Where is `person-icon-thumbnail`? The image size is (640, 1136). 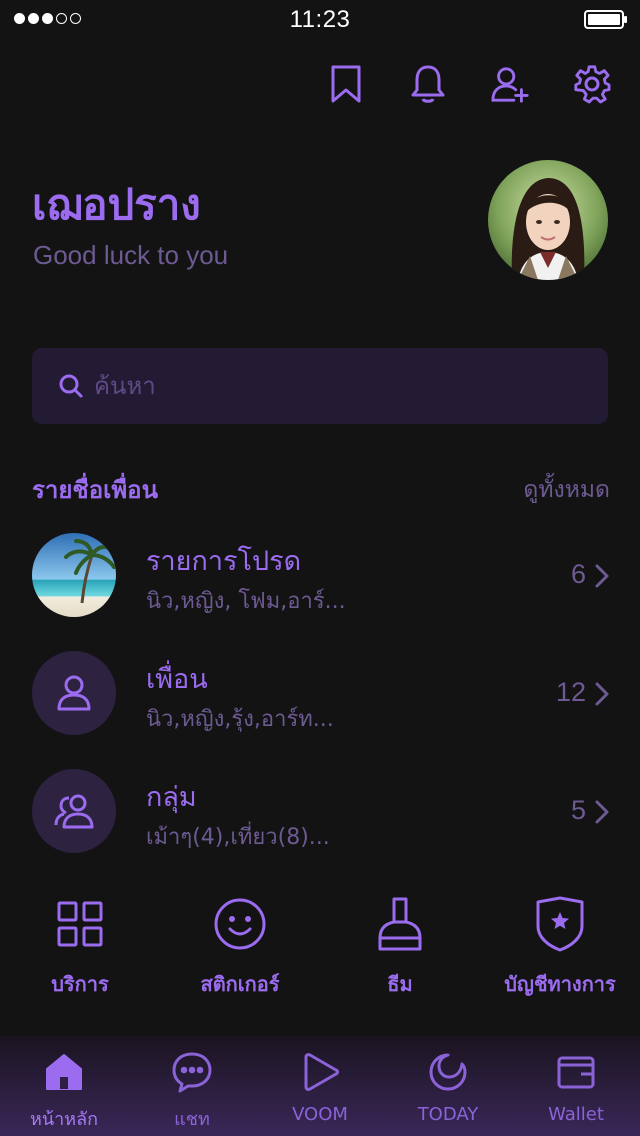 person-icon-thumbnail is located at coordinates (74, 693).